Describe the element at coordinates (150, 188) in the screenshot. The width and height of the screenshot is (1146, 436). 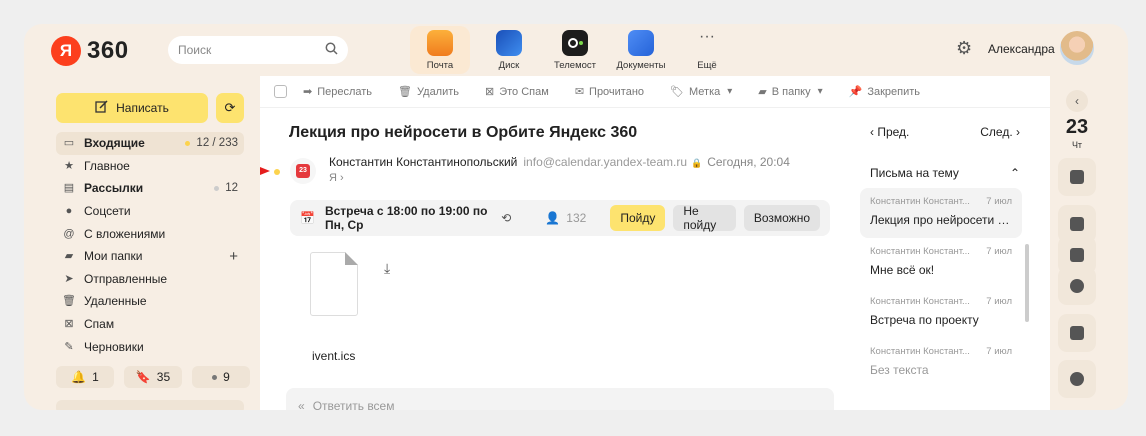
I see `folder-newsletters: ▤ Рассылки 12` at that location.